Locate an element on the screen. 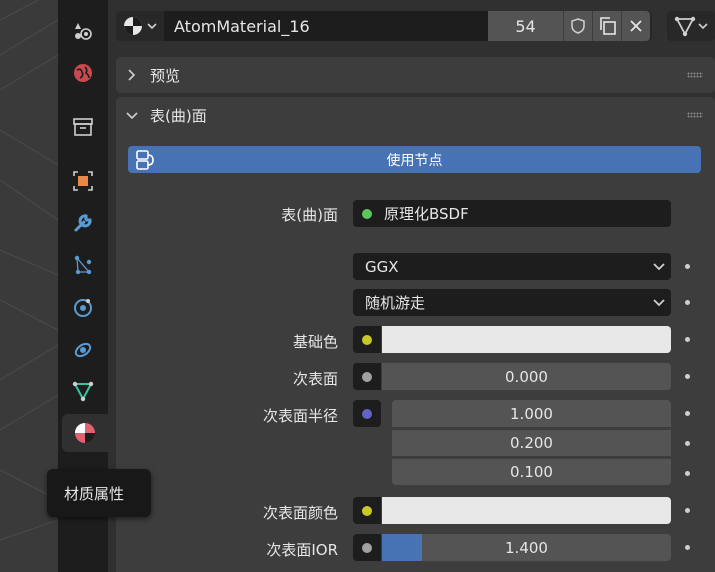 Image resolution: width=715 pixels, height=572 pixels. world-icon is located at coordinates (83, 73).